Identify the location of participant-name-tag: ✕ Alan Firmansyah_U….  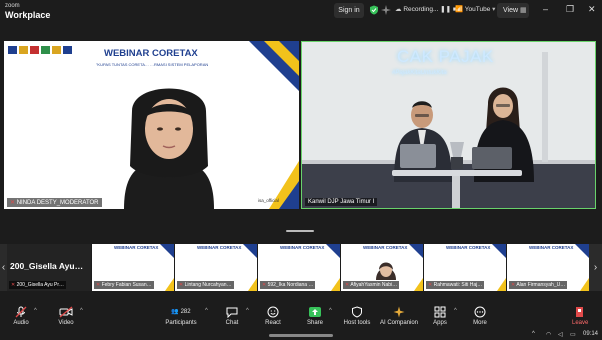
(538, 285).